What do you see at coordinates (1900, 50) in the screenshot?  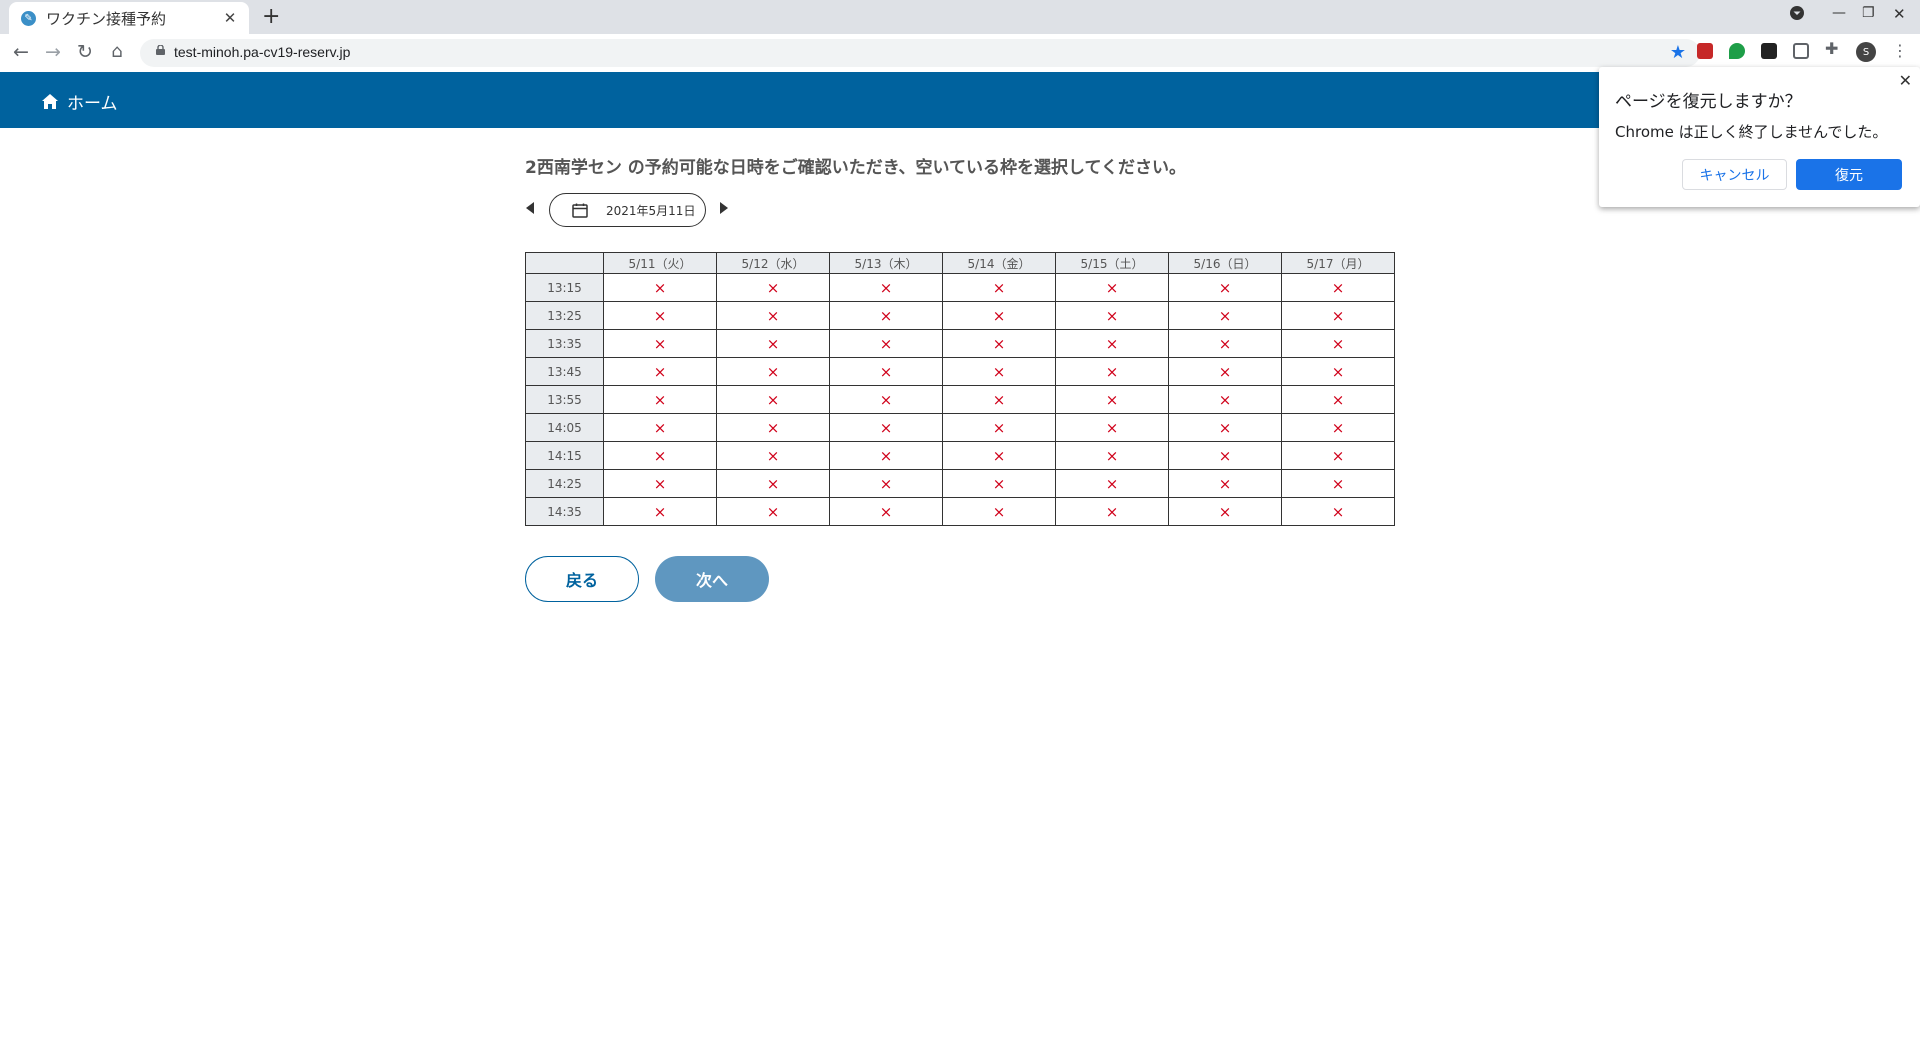 I see `browser-menu-icon: ⋮` at bounding box center [1900, 50].